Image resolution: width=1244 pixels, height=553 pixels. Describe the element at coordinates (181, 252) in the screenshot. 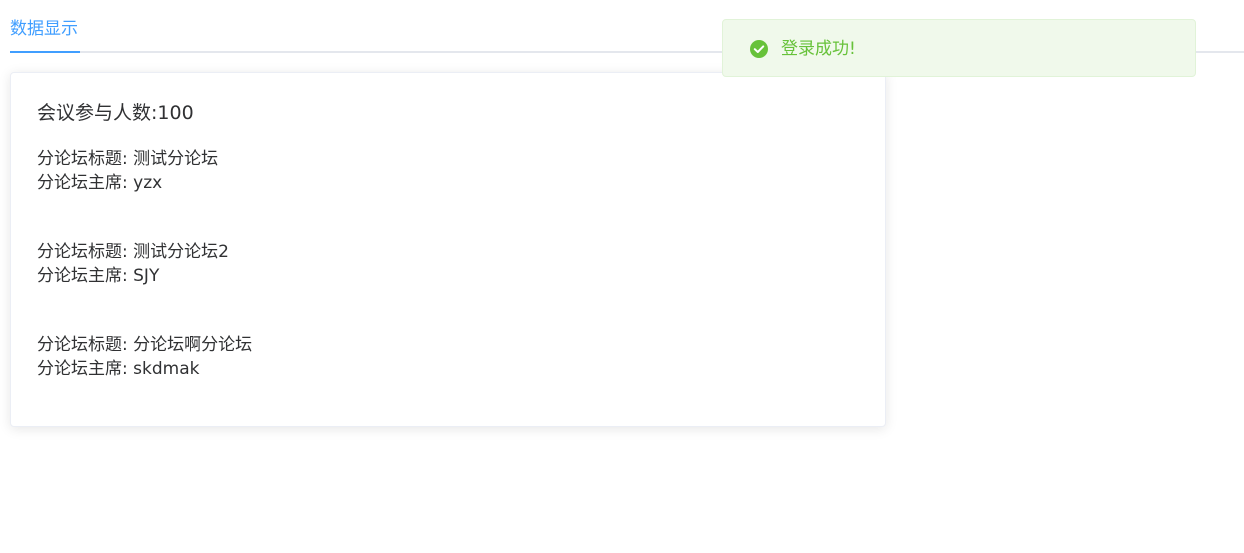

I see `forum-title: 测试分论坛2` at that location.